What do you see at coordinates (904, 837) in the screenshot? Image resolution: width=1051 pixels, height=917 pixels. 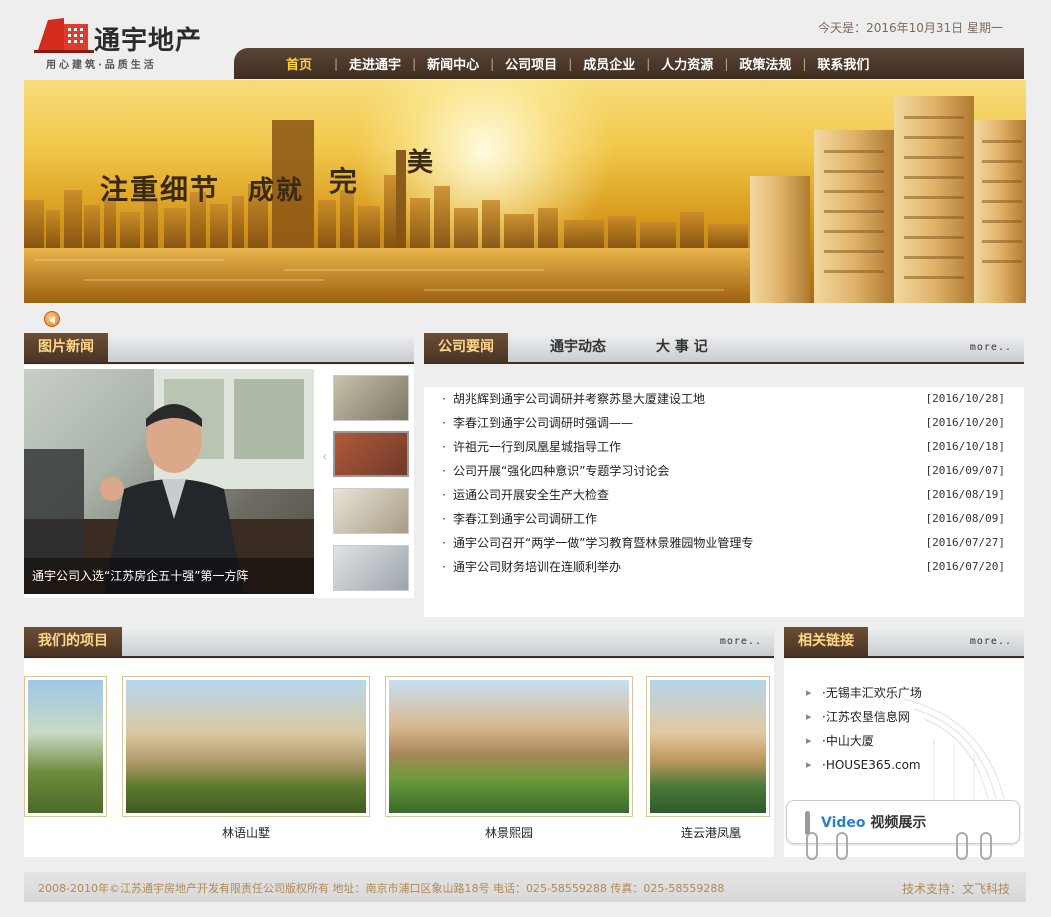 I see `video-section: Video 视频展示` at bounding box center [904, 837].